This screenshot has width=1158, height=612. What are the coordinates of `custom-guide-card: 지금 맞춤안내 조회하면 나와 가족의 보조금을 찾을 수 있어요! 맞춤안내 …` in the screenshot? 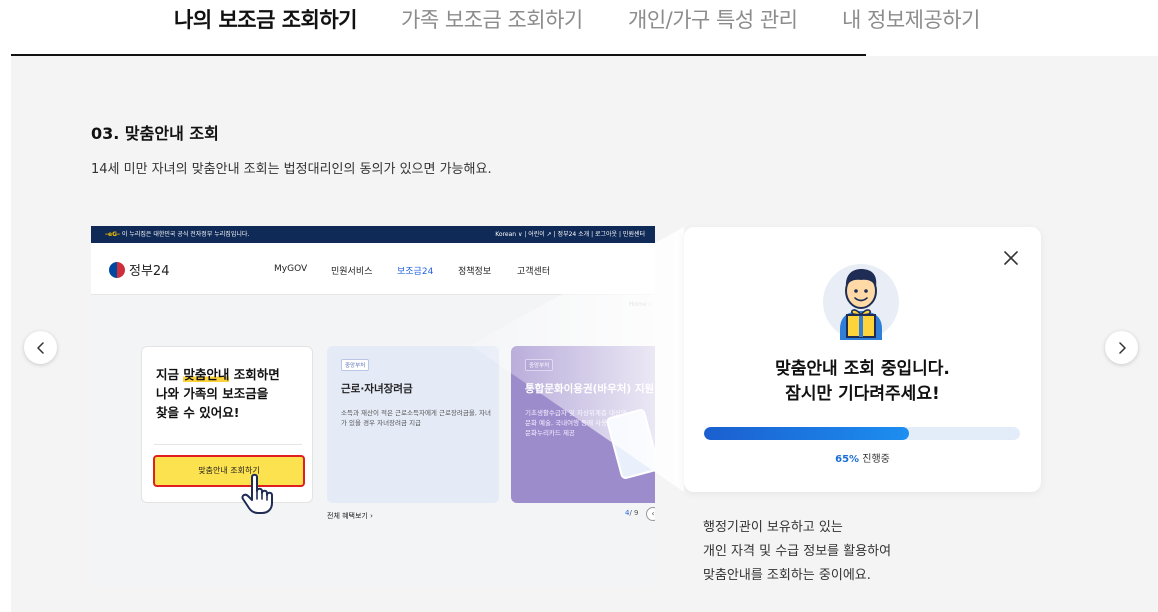 It's located at (227, 424).